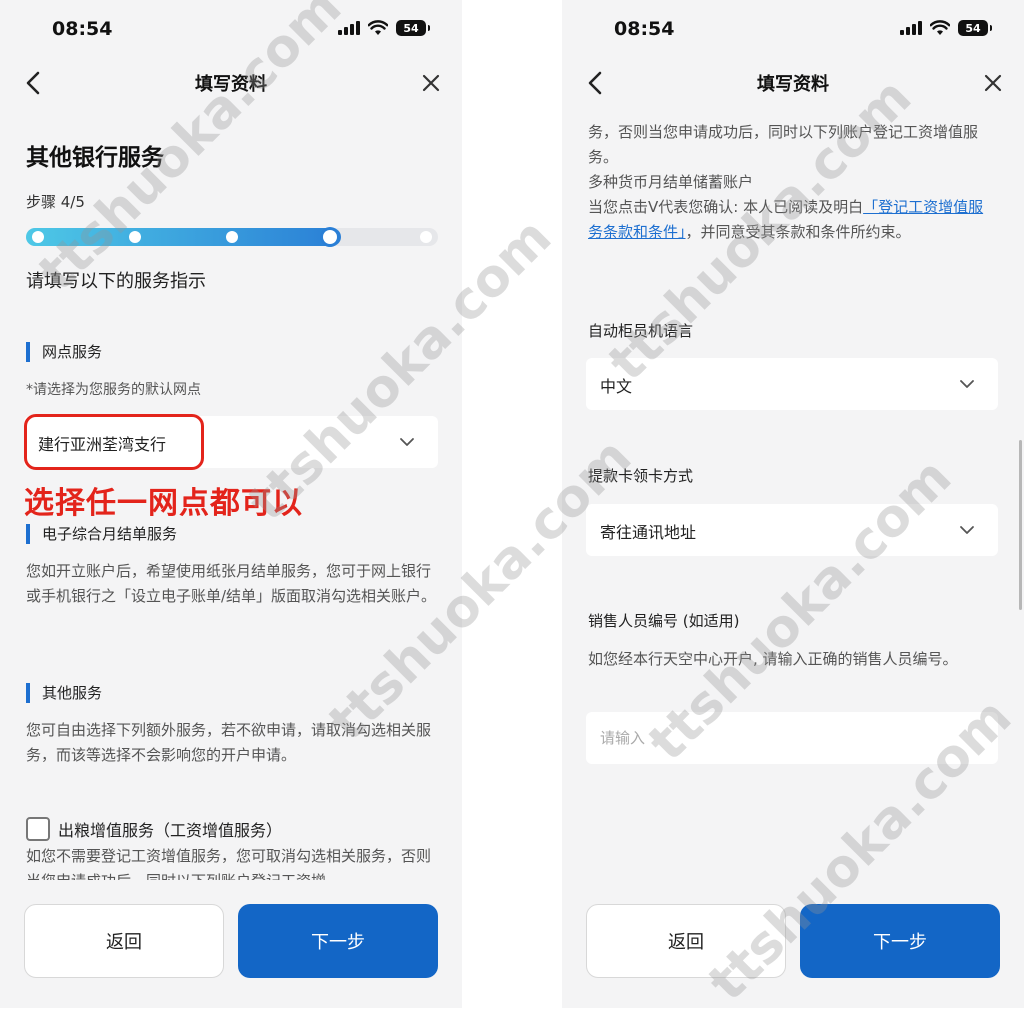 This screenshot has height=1013, width=1024. I want to click on card-collection-select: 寄往通讯地址, so click(792, 530).